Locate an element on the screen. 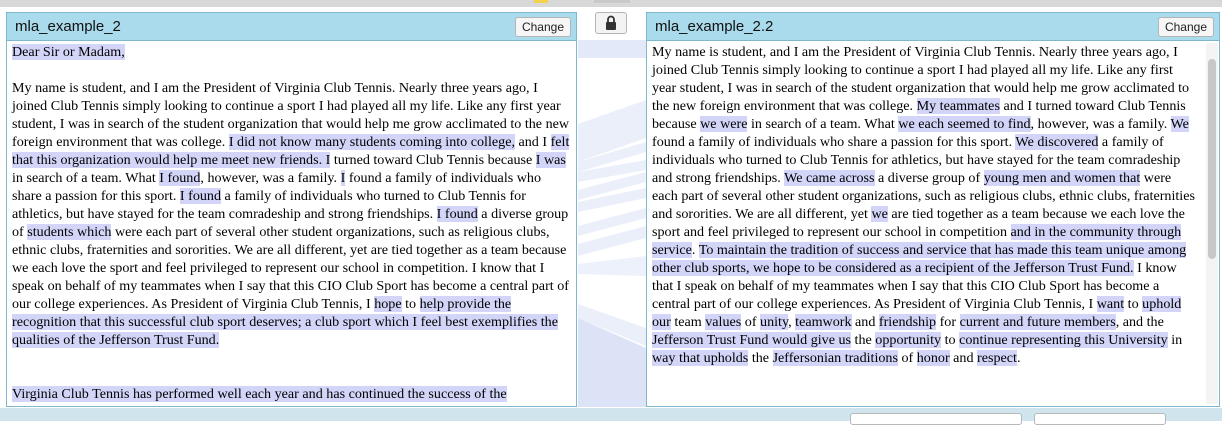 The height and width of the screenshot is (425, 1222). left-panel-header: mla_example_2 Change is located at coordinates (291, 27).